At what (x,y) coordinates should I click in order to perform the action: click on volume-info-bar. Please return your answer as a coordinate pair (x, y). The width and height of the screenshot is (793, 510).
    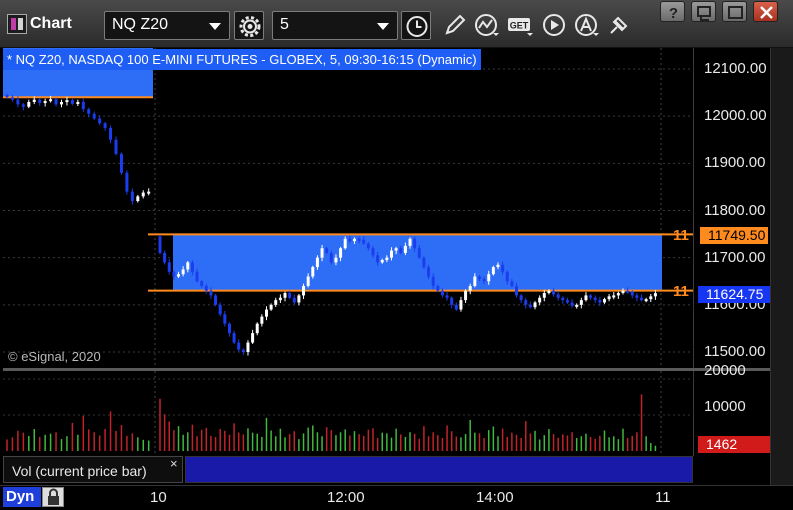
    Looking at the image, I should click on (439, 469).